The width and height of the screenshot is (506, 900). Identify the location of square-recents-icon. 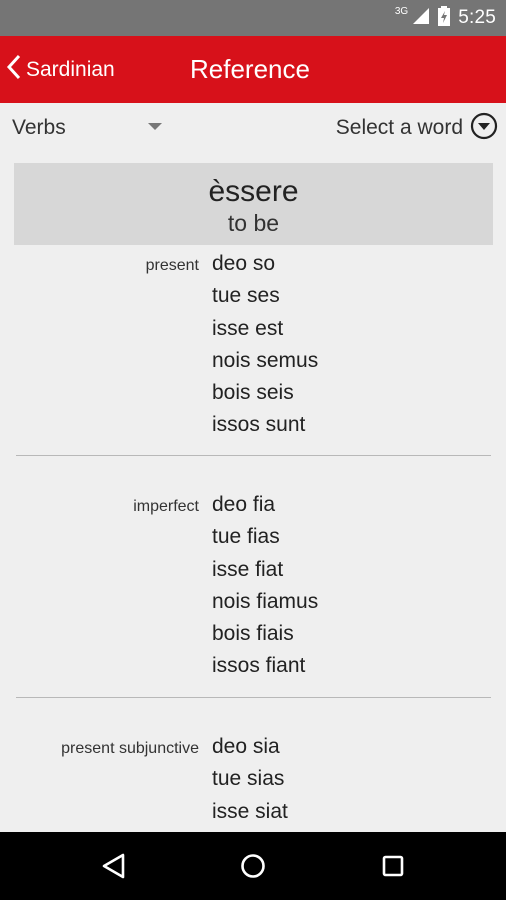
(393, 866).